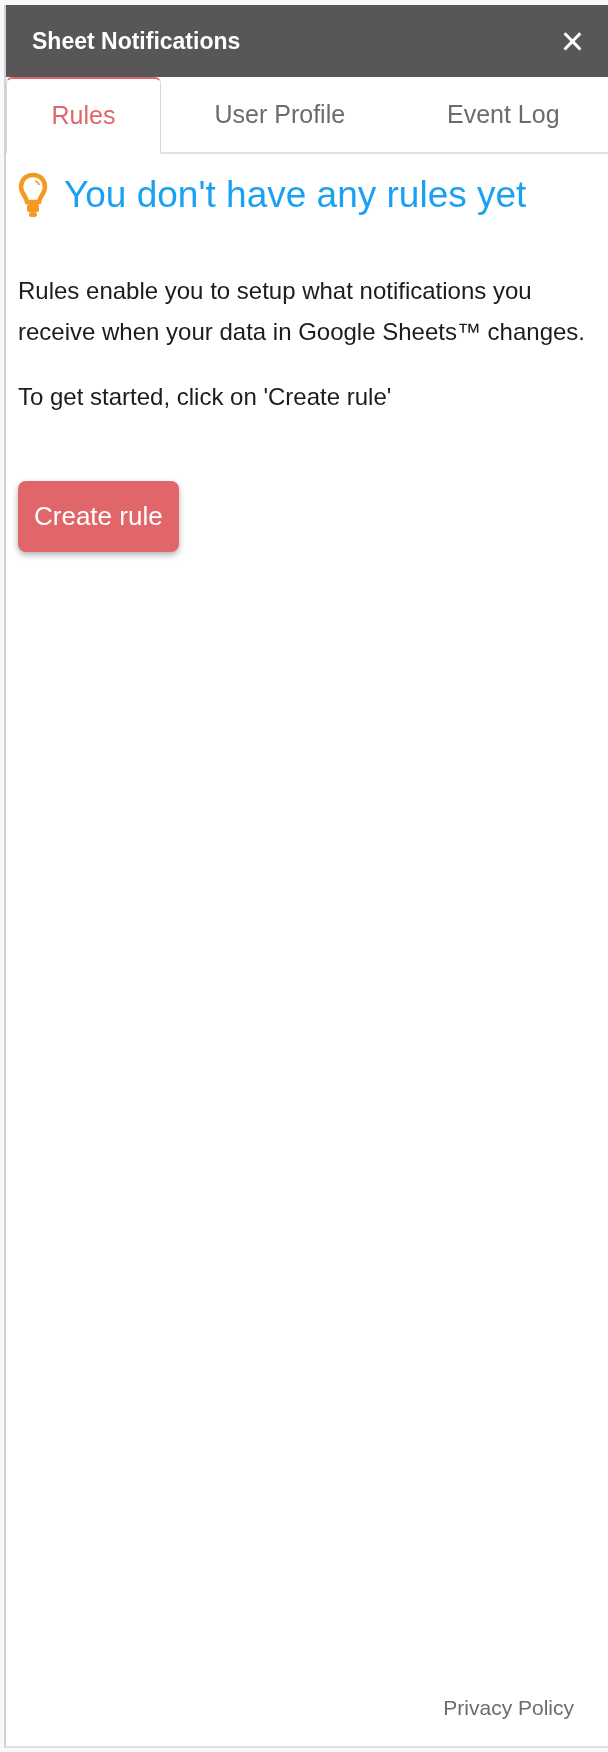 The width and height of the screenshot is (608, 1752). What do you see at coordinates (83, 115) in the screenshot?
I see `tab: Rules` at bounding box center [83, 115].